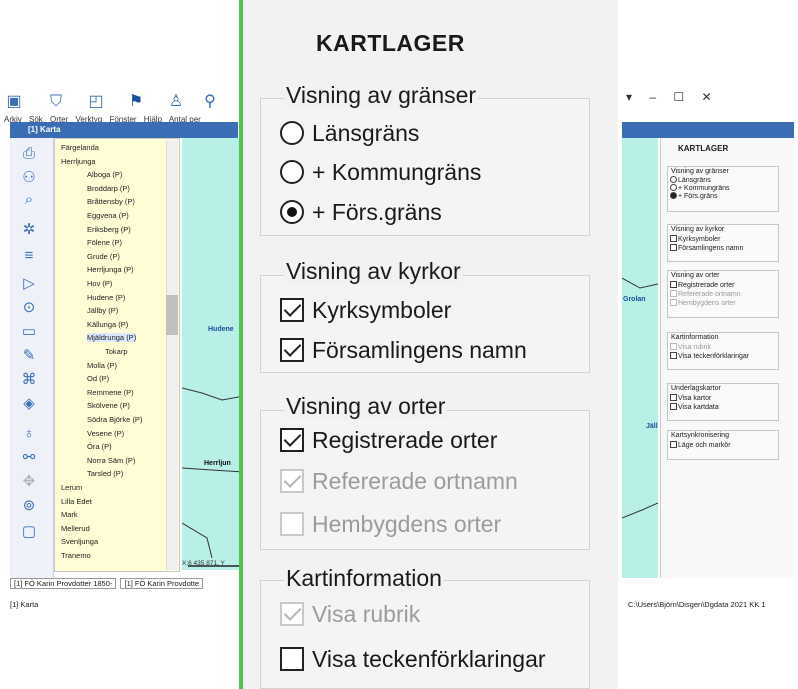 Image resolution: width=798 pixels, height=689 pixels. What do you see at coordinates (388, 440) in the screenshot?
I see `checkbox-registrerade-orter: Registrerade orter` at bounding box center [388, 440].